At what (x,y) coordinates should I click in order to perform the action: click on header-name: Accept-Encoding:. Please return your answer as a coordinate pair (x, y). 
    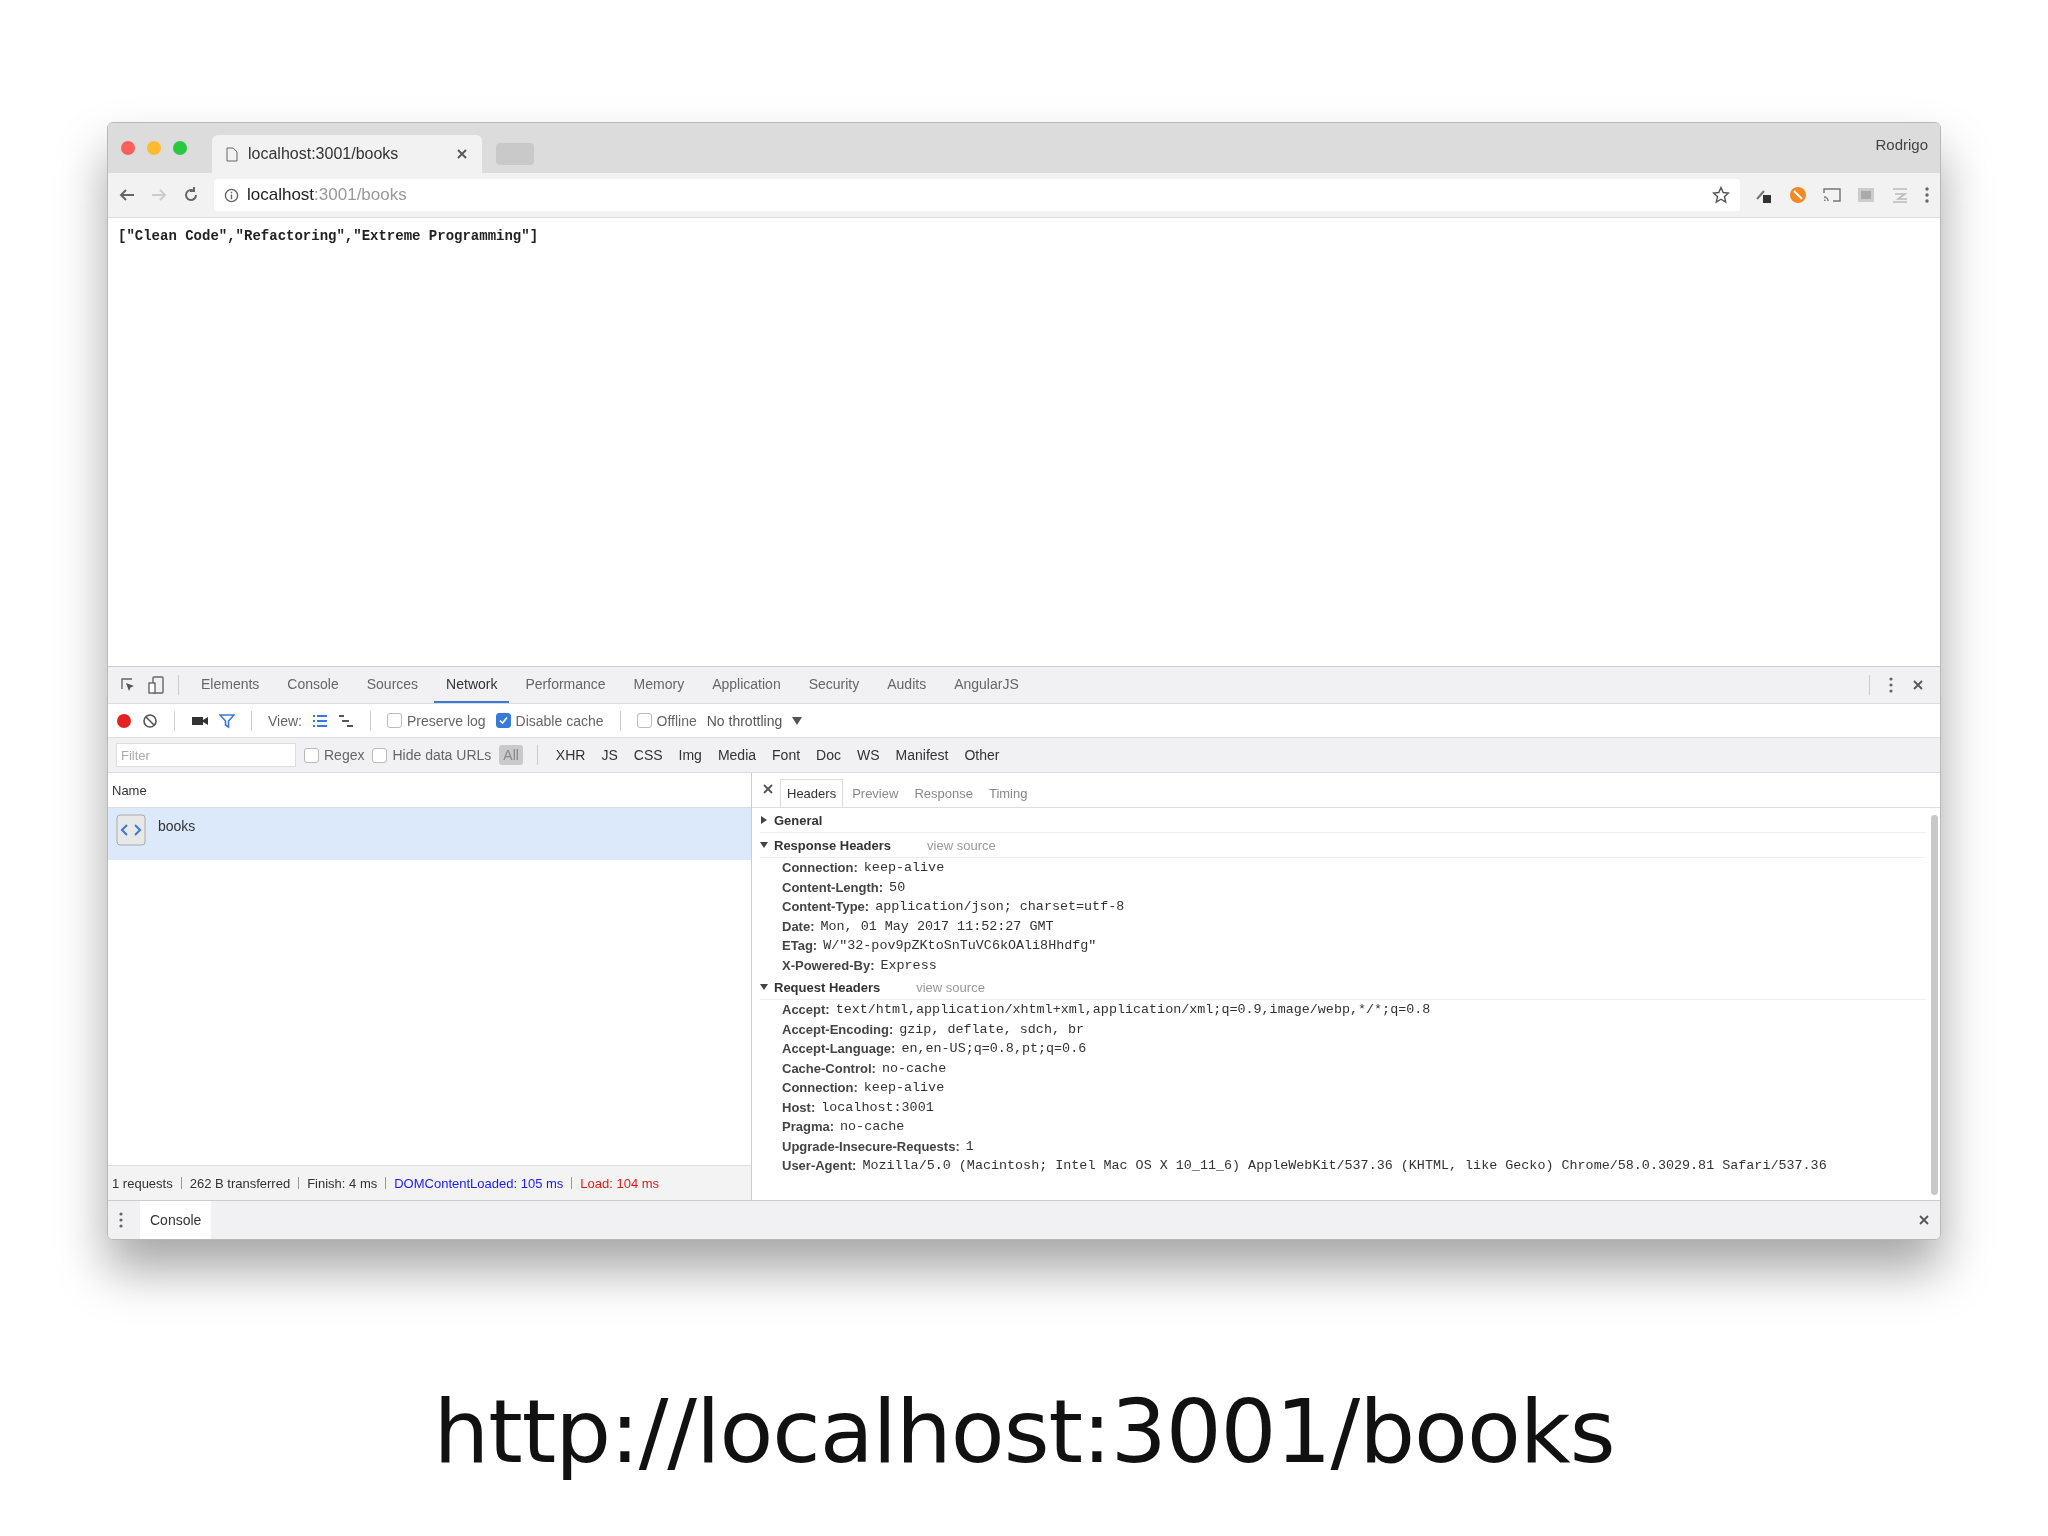
    Looking at the image, I should click on (838, 1029).